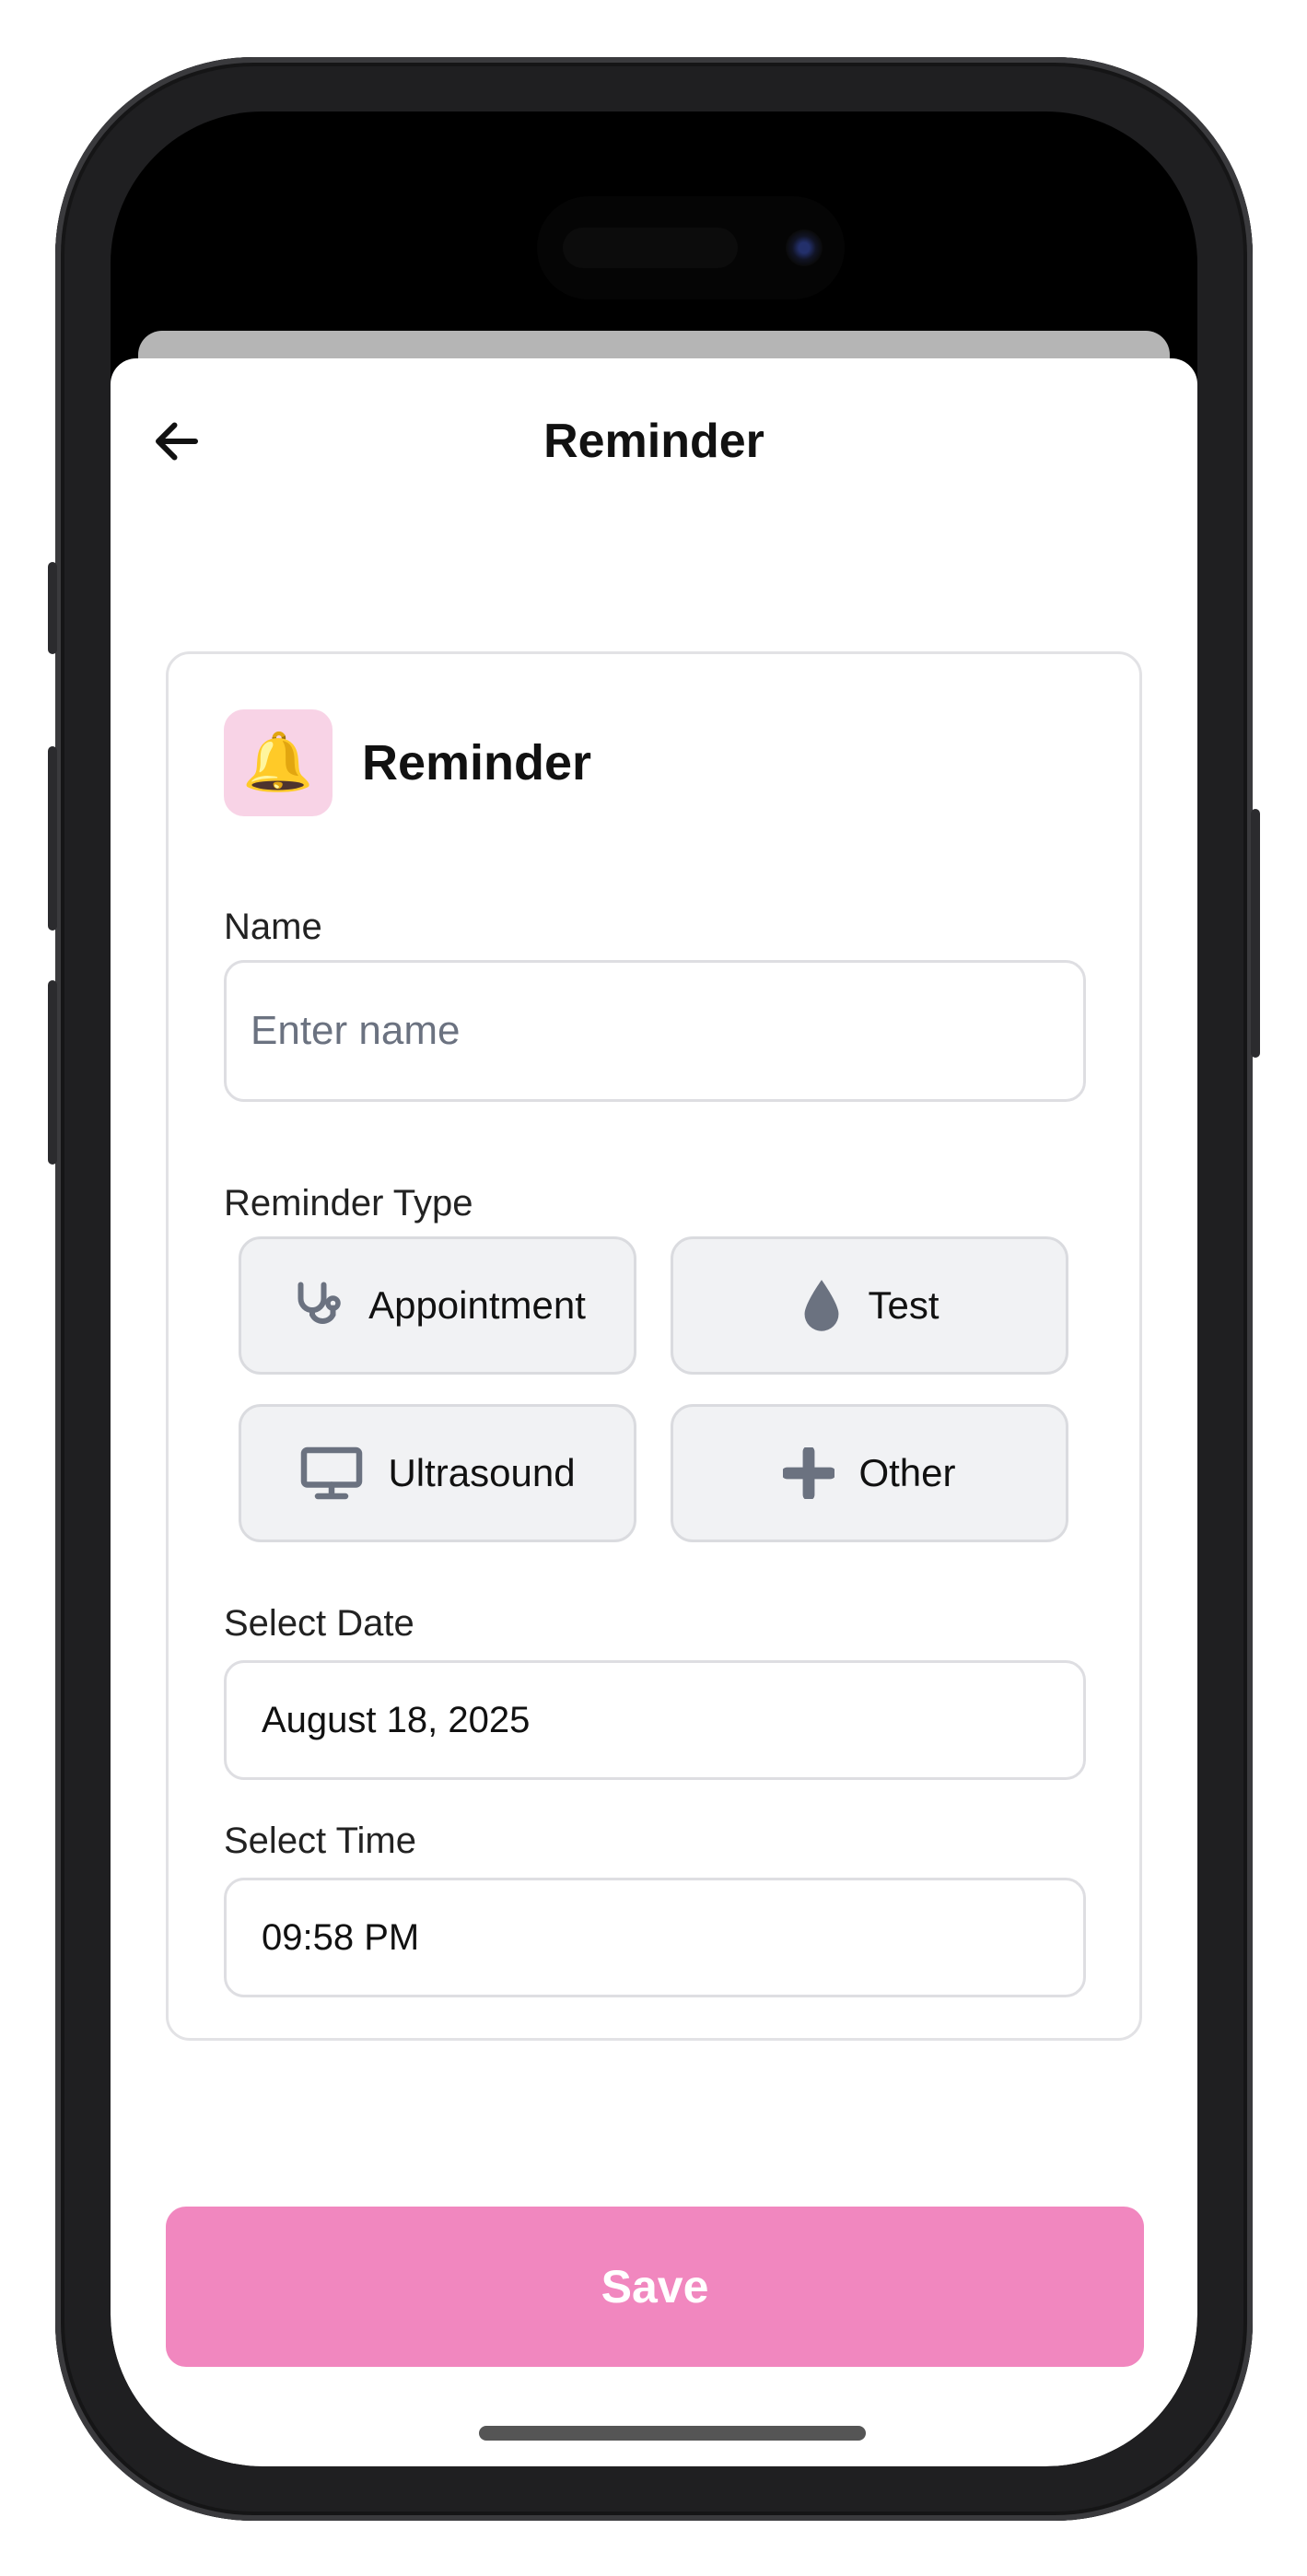  Describe the element at coordinates (651, 248) in the screenshot. I see `island-sensor` at that location.